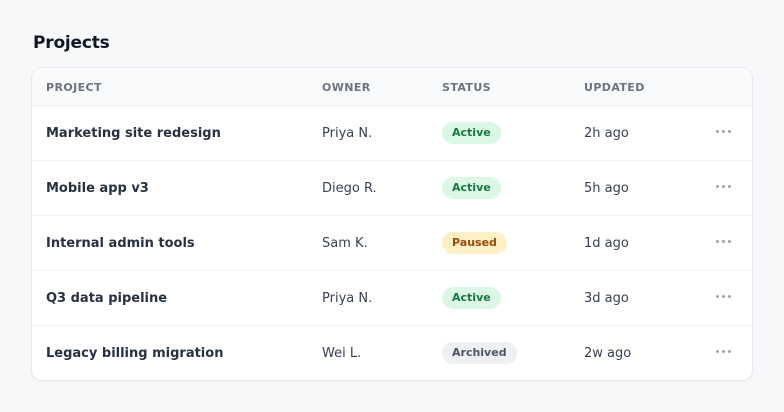  What do you see at coordinates (74, 87) in the screenshot?
I see `column-header-project: PROJECT` at bounding box center [74, 87].